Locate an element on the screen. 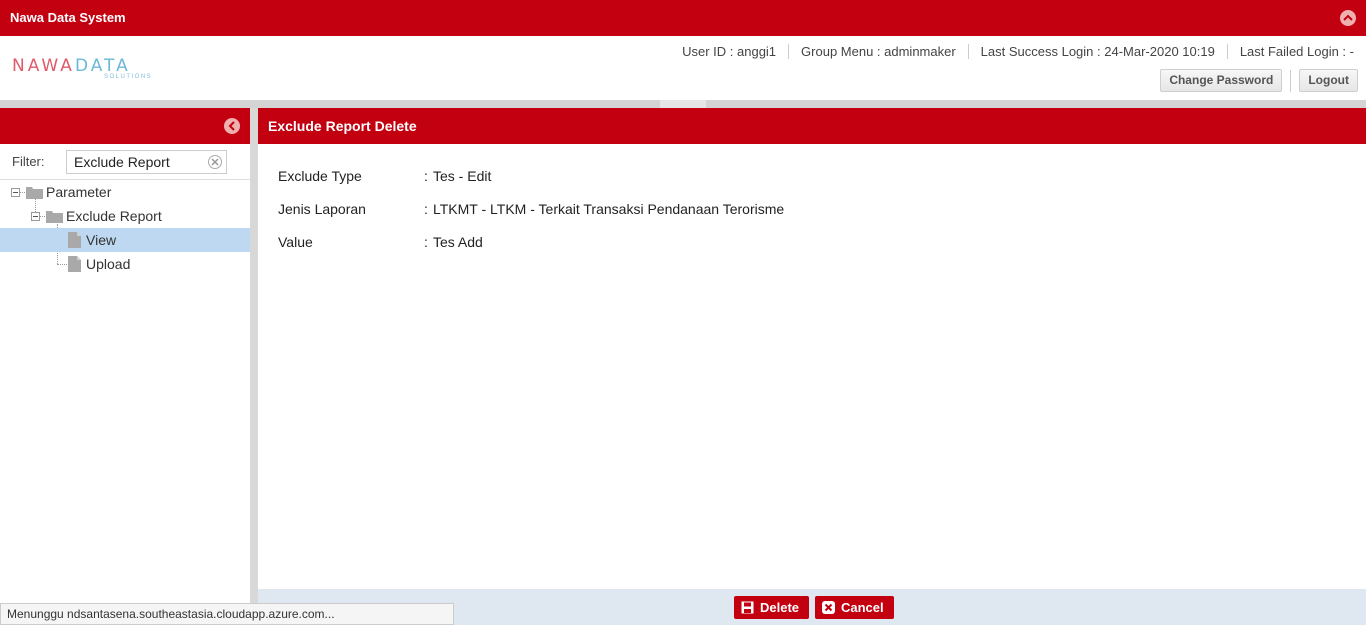 This screenshot has height=625, width=1366. group-menu-text: Group Menu : adminmaker is located at coordinates (879, 51).